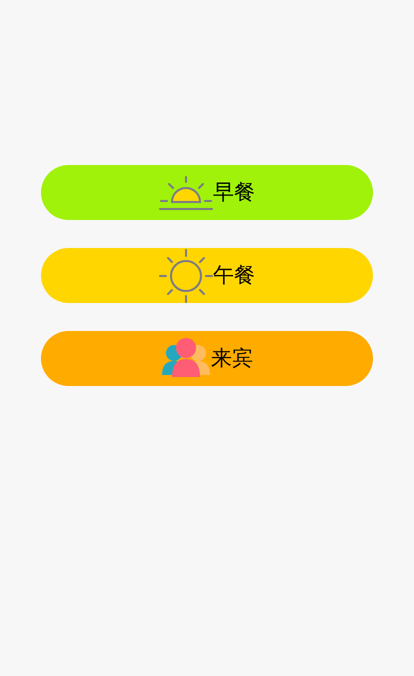 Image resolution: width=414 pixels, height=676 pixels. I want to click on meal-button: 早餐, so click(207, 192).